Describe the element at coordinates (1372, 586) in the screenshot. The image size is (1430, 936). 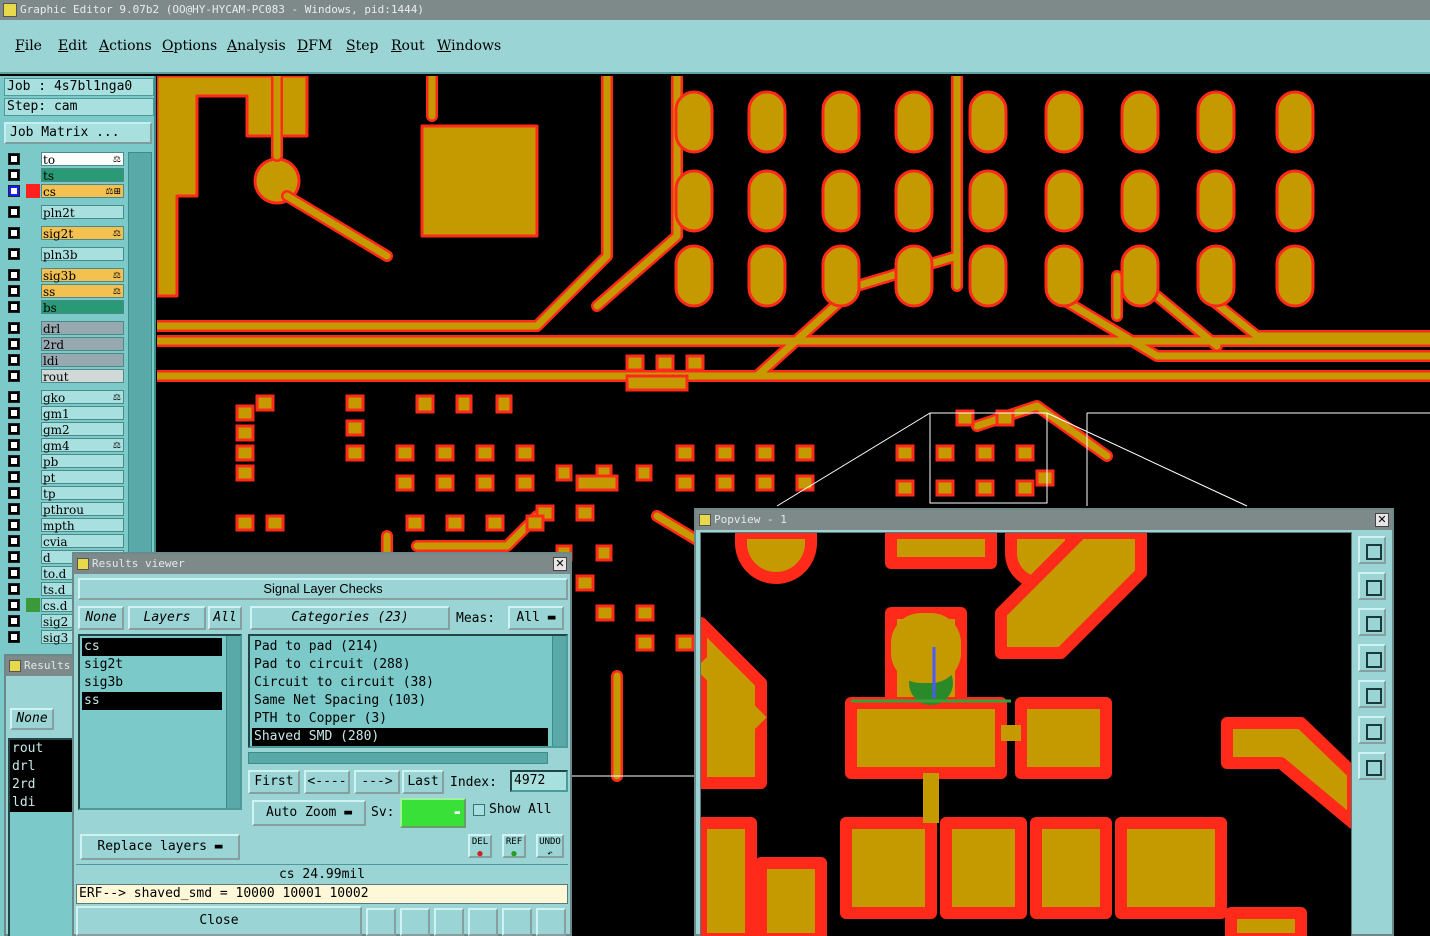
I see `pan-up-icon` at that location.